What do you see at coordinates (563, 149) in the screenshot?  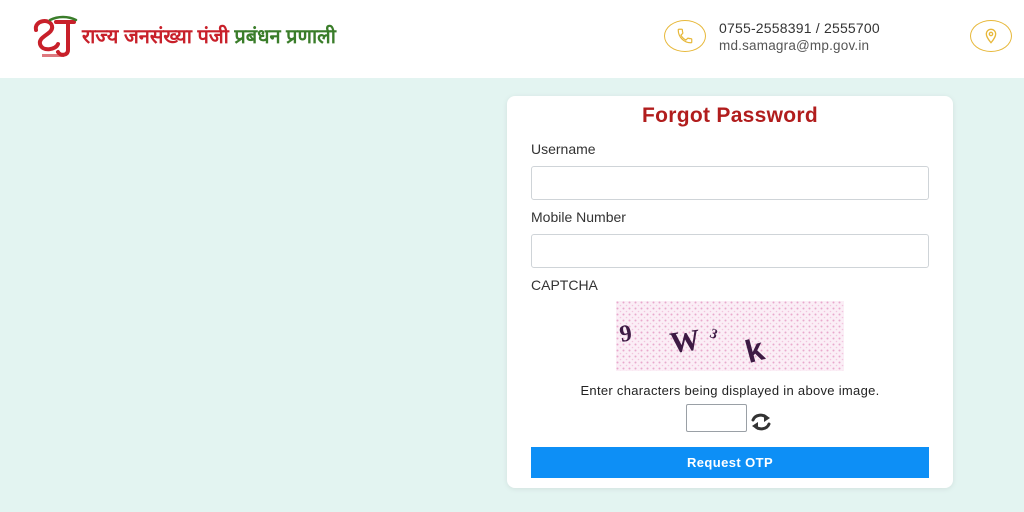 I see `username-label: Username` at bounding box center [563, 149].